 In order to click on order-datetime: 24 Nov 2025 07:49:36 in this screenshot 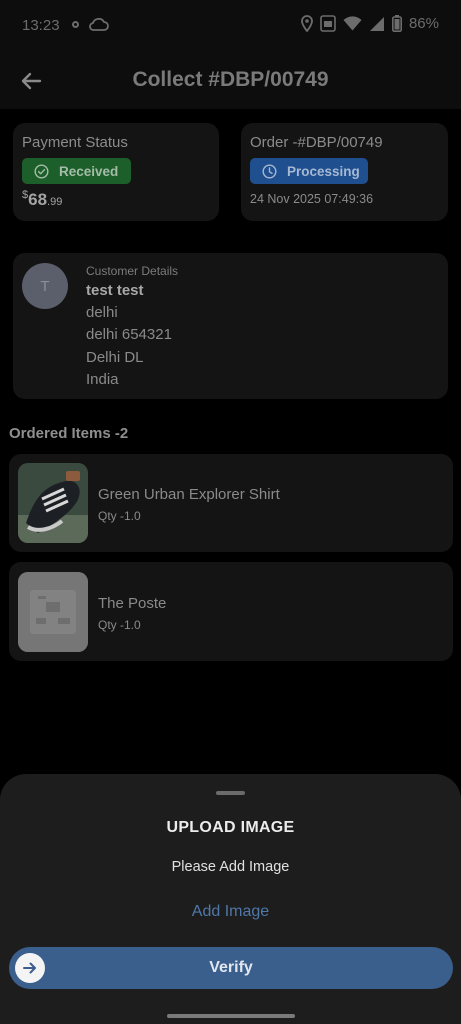, I will do `click(312, 199)`.